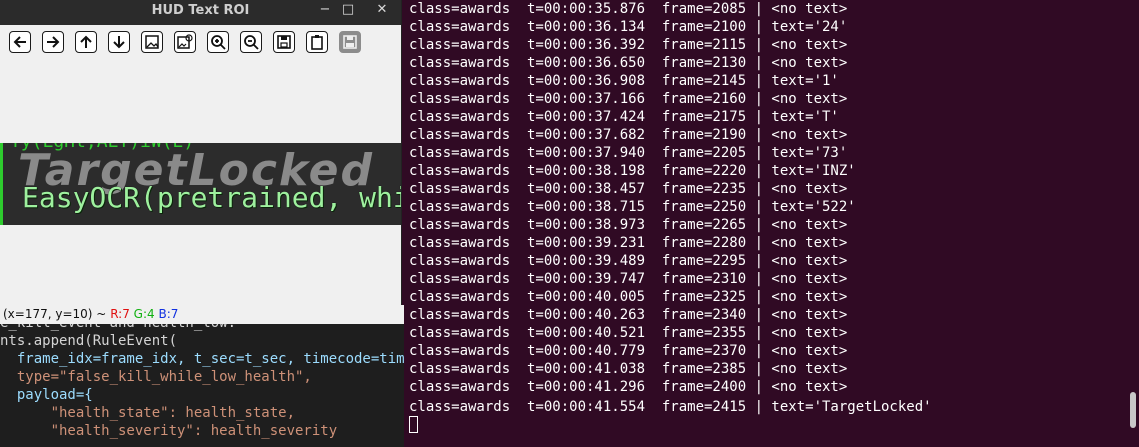 The width and height of the screenshot is (1139, 447). I want to click on zoom-fit-button, so click(185, 42).